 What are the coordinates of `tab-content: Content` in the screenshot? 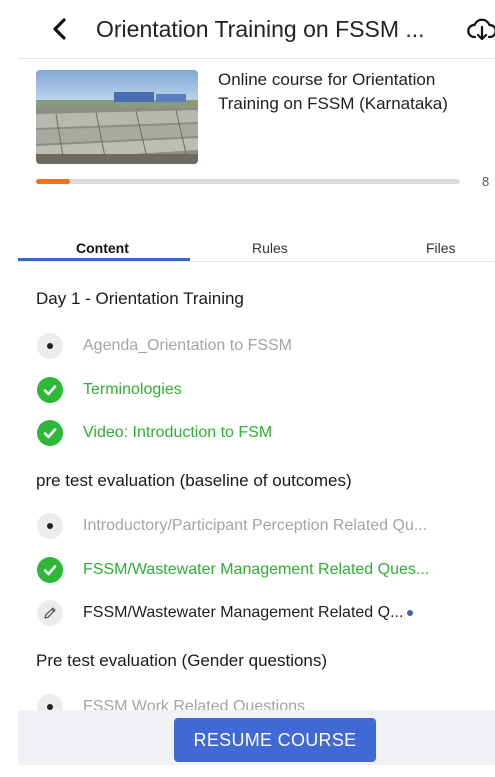 It's located at (102, 248).